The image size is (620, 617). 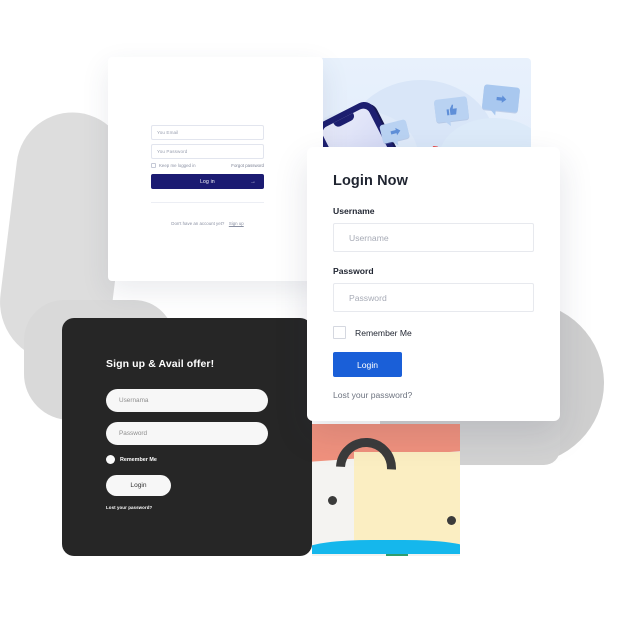 What do you see at coordinates (451, 109) in the screenshot?
I see `chat-bubble-thumbs-up-icon` at bounding box center [451, 109].